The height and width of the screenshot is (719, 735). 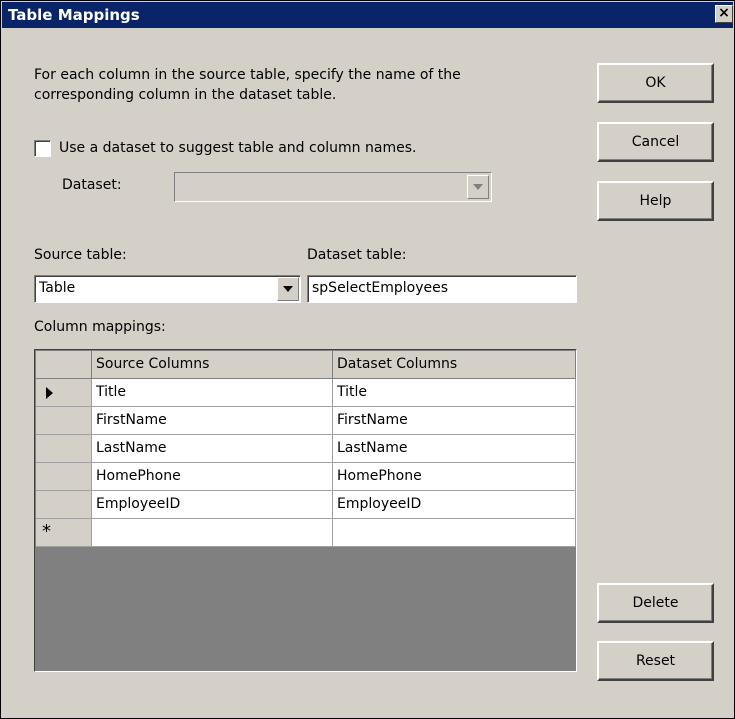 I want to click on ok-button: OK, so click(x=655, y=83).